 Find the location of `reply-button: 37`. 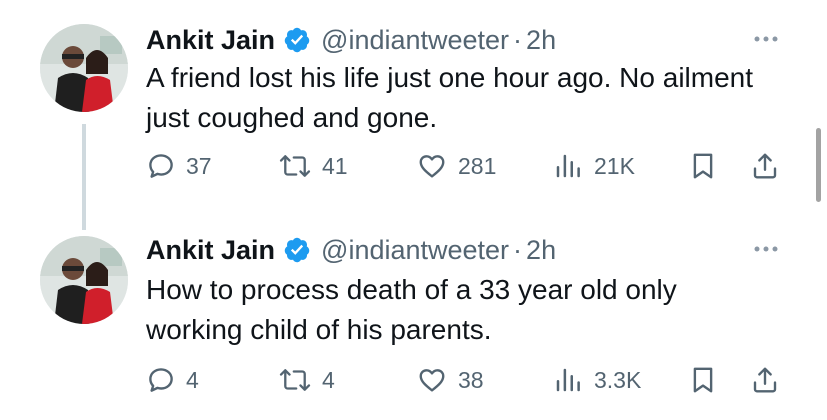

reply-button: 37 is located at coordinates (179, 166).